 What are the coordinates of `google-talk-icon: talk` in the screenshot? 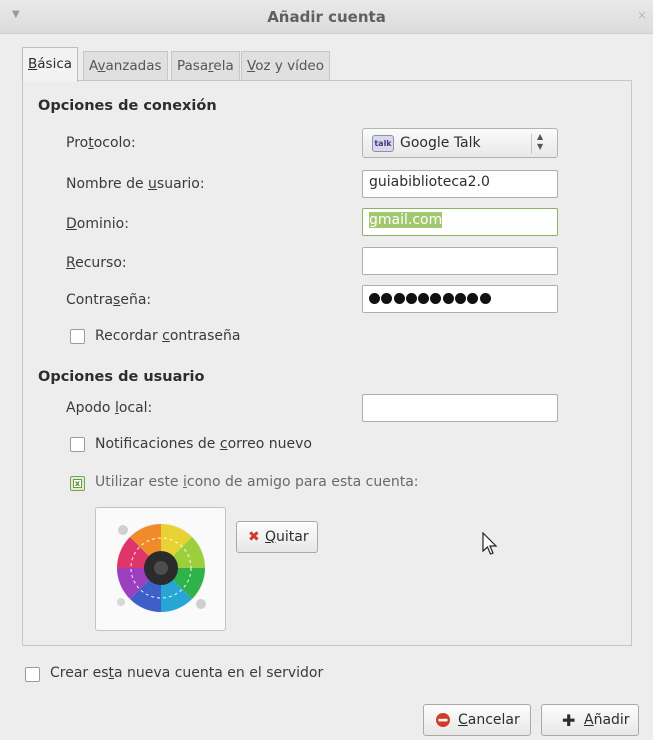 It's located at (383, 143).